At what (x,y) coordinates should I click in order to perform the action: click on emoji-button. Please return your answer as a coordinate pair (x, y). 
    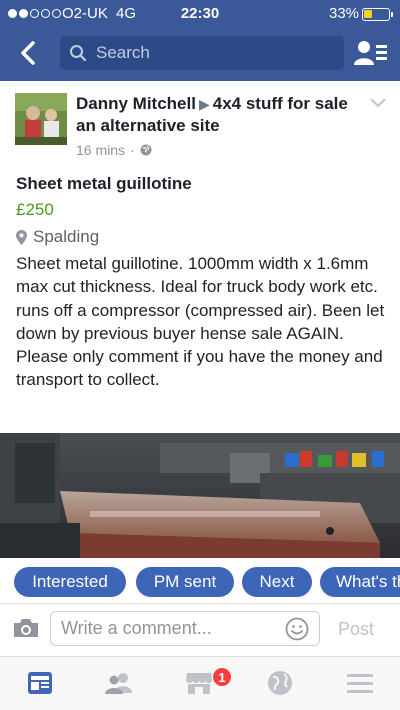
    Looking at the image, I should click on (297, 629).